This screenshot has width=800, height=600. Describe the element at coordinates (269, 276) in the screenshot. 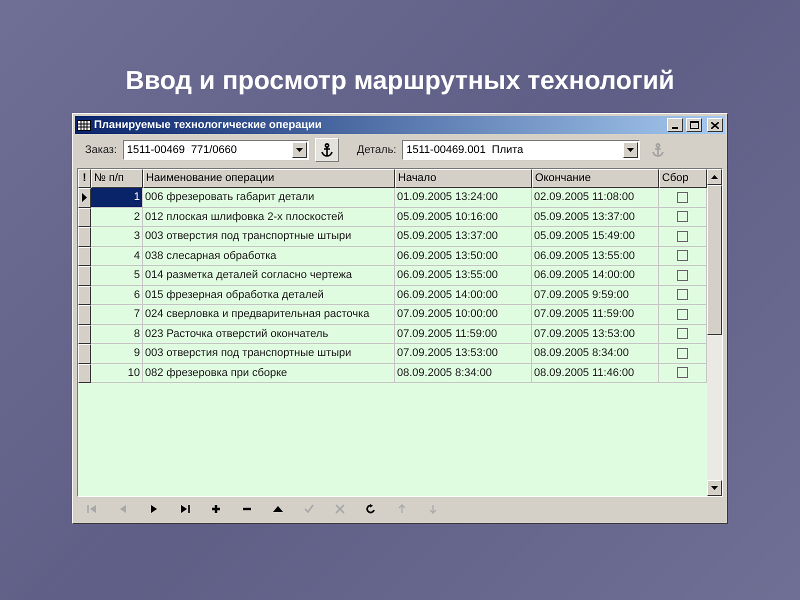

I see `table-cell: 014 разметка деталей согласно чертежа` at that location.